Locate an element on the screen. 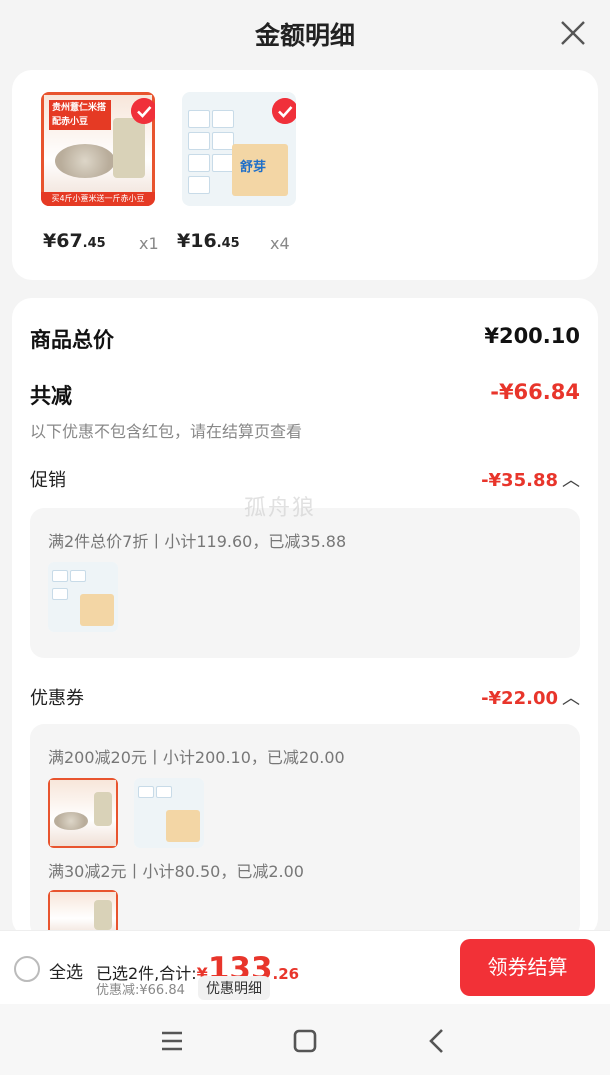  menu-icon is located at coordinates (172, 1041).